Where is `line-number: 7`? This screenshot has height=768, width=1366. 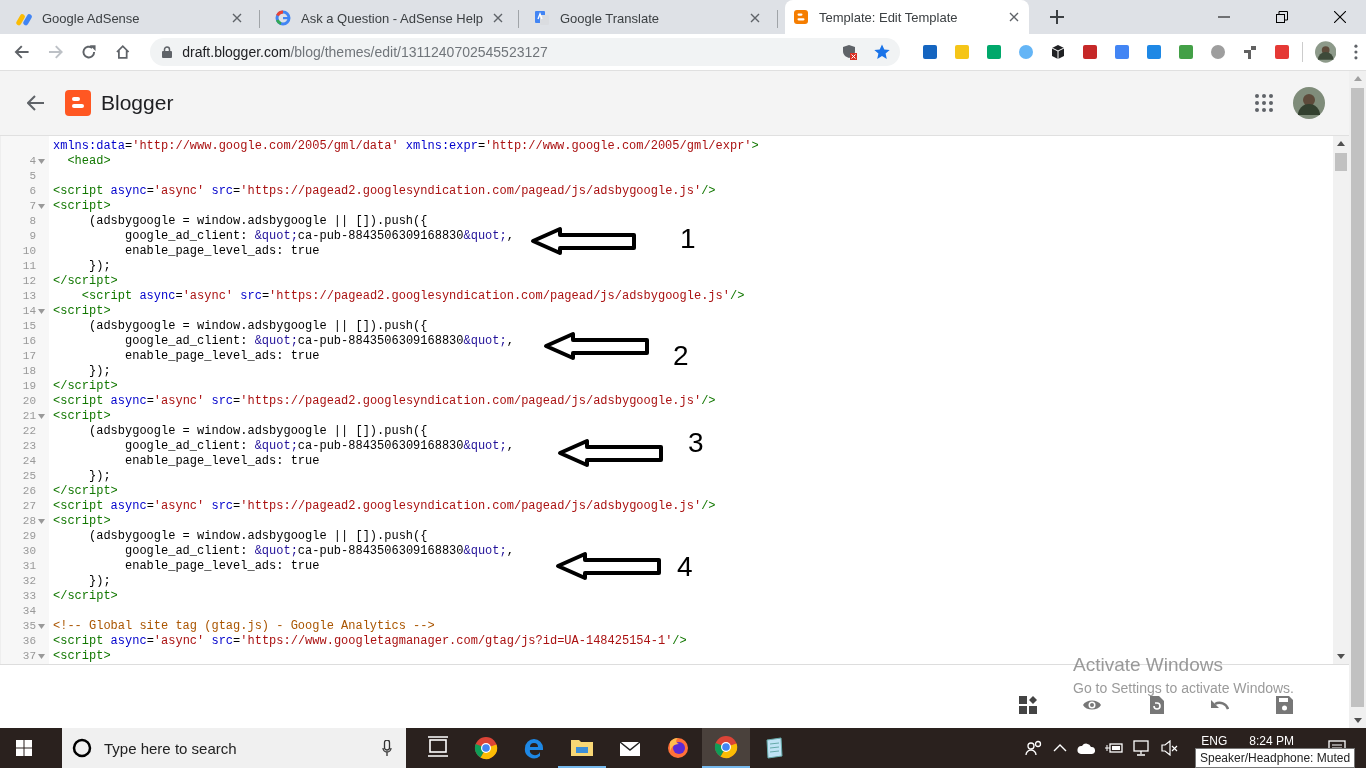 line-number: 7 is located at coordinates (32, 206).